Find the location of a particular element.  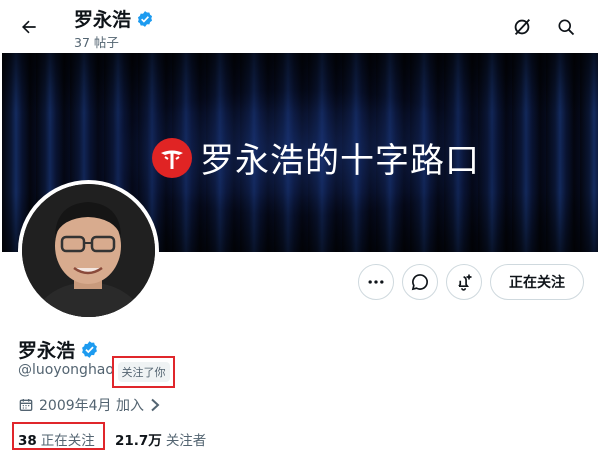

joined-date: 2009年4月 加入 is located at coordinates (89, 405).